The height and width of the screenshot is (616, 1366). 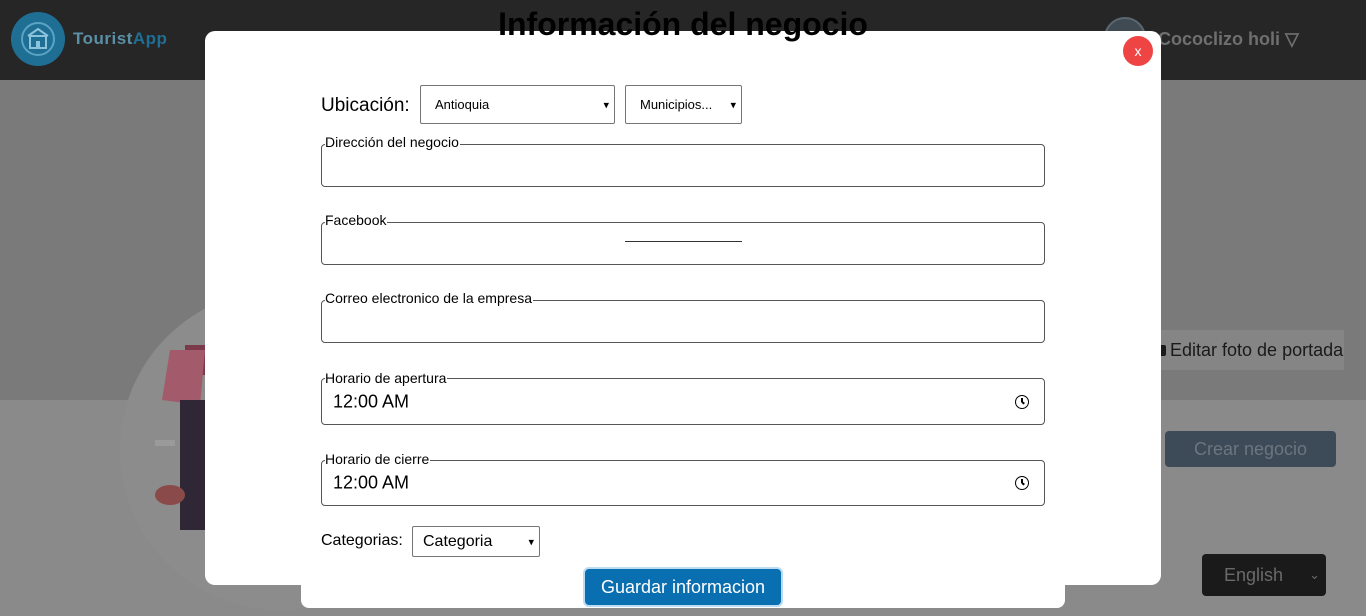 I want to click on category-select: Categoria ▾, so click(x=476, y=541).